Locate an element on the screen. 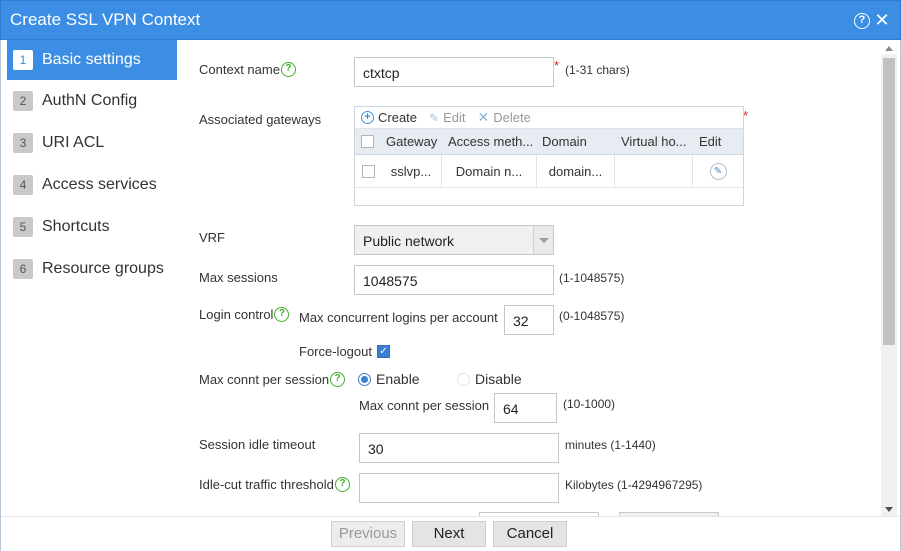 The width and height of the screenshot is (901, 551). window-title: Create SSL VPN Context is located at coordinates (105, 19).